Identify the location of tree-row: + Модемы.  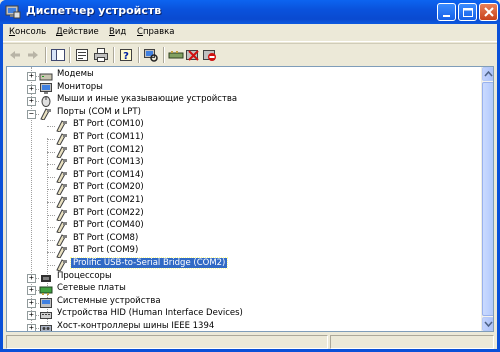
(242, 75).